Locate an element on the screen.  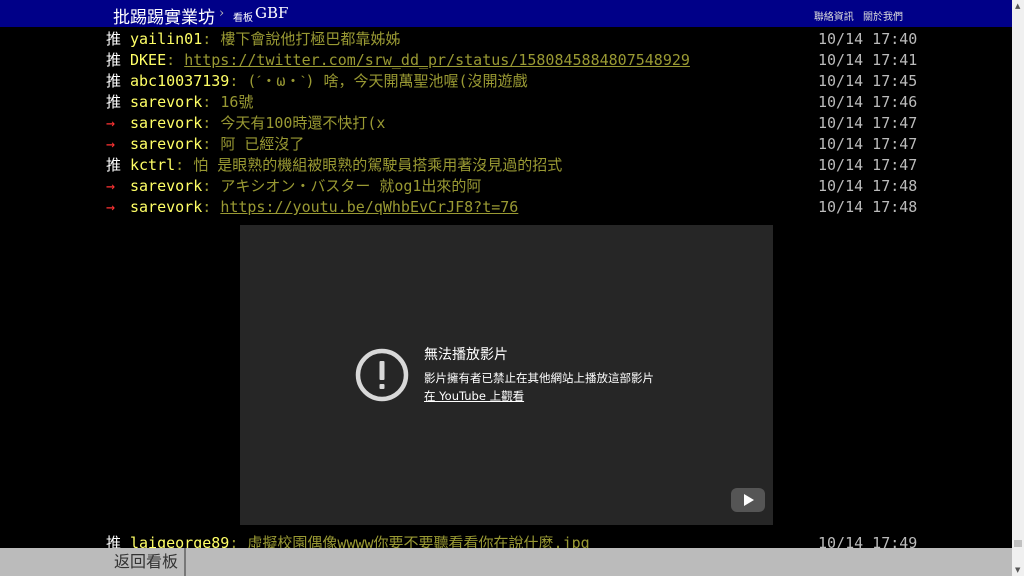
comment-user: yailin01 is located at coordinates (166, 39).